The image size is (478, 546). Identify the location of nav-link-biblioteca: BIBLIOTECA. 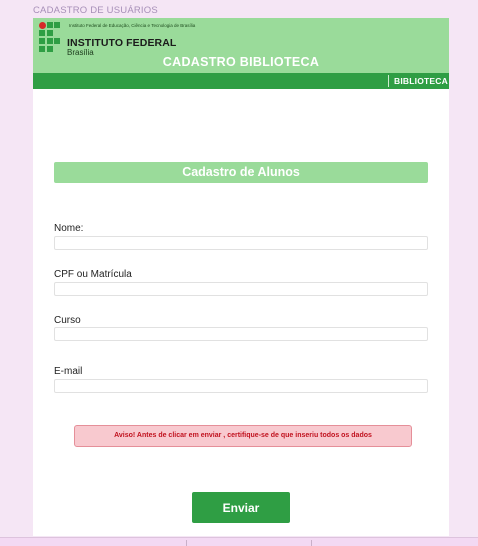
(421, 81).